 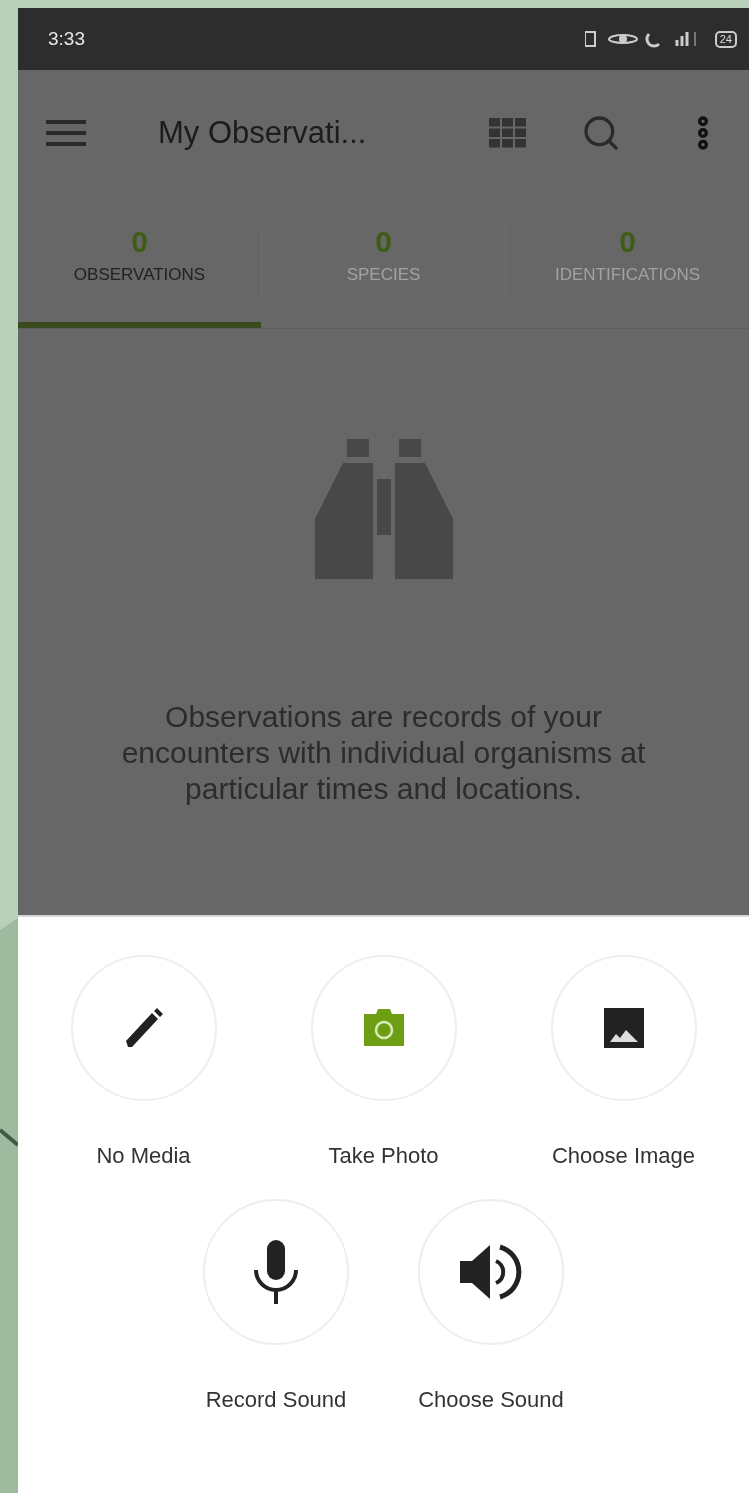 I want to click on tab-label: IDENTIFICATIONS, so click(x=627, y=275).